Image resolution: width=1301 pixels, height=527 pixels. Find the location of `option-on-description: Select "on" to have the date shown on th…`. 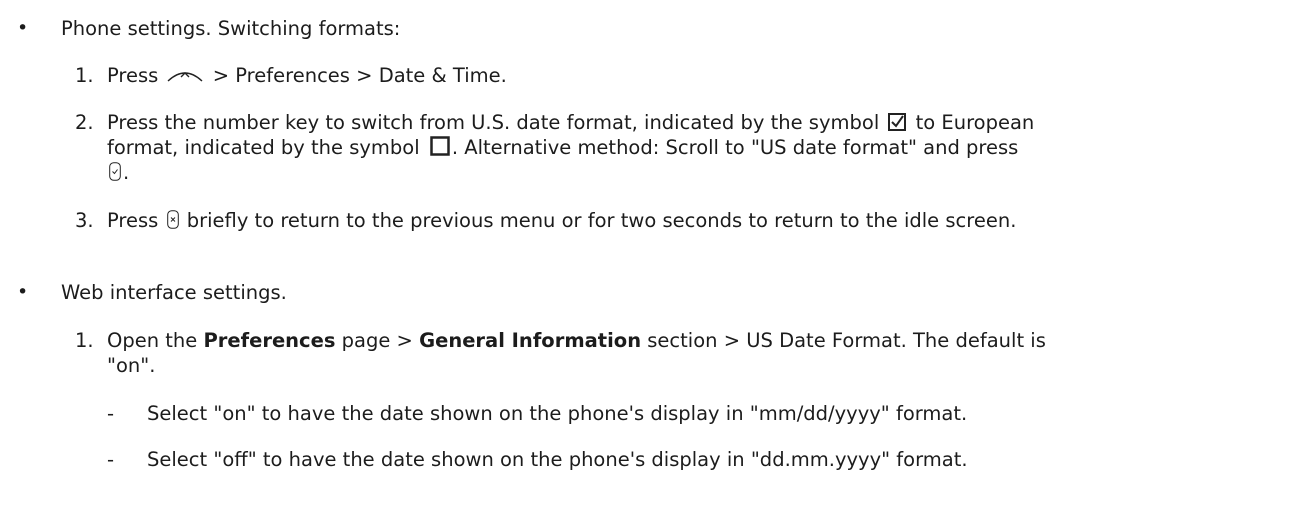

option-on-description: Select "on" to have the date shown on th… is located at coordinates (557, 413).